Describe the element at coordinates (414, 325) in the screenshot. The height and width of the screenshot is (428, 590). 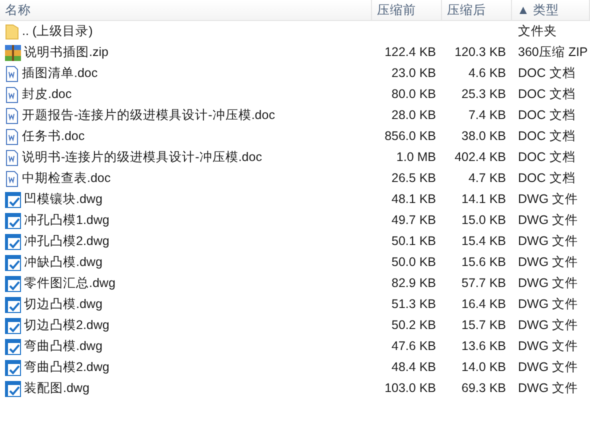
I see `original-size: 50.2 KB` at that location.